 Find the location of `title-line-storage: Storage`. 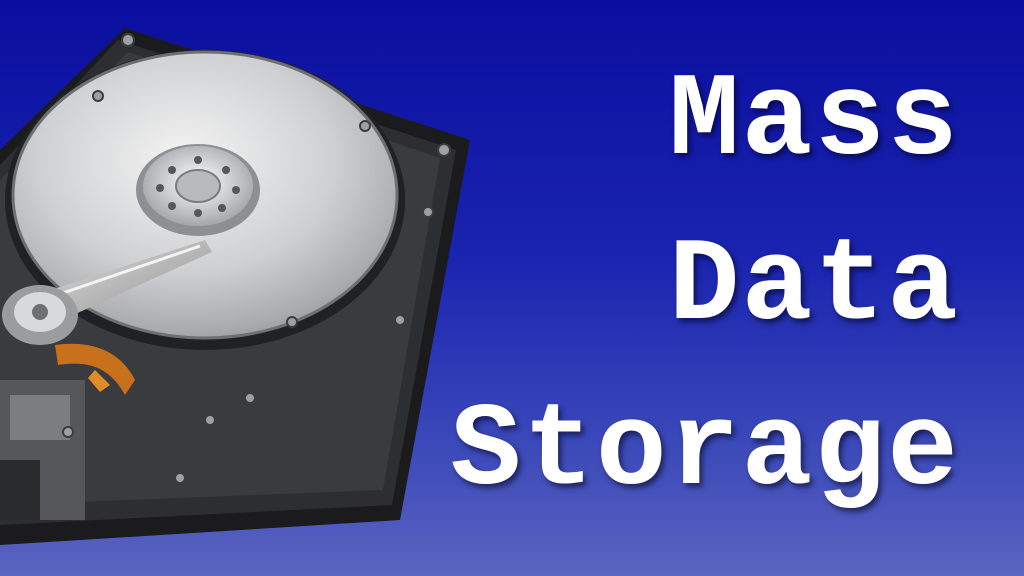

title-line-storage: Storage is located at coordinates (705, 452).